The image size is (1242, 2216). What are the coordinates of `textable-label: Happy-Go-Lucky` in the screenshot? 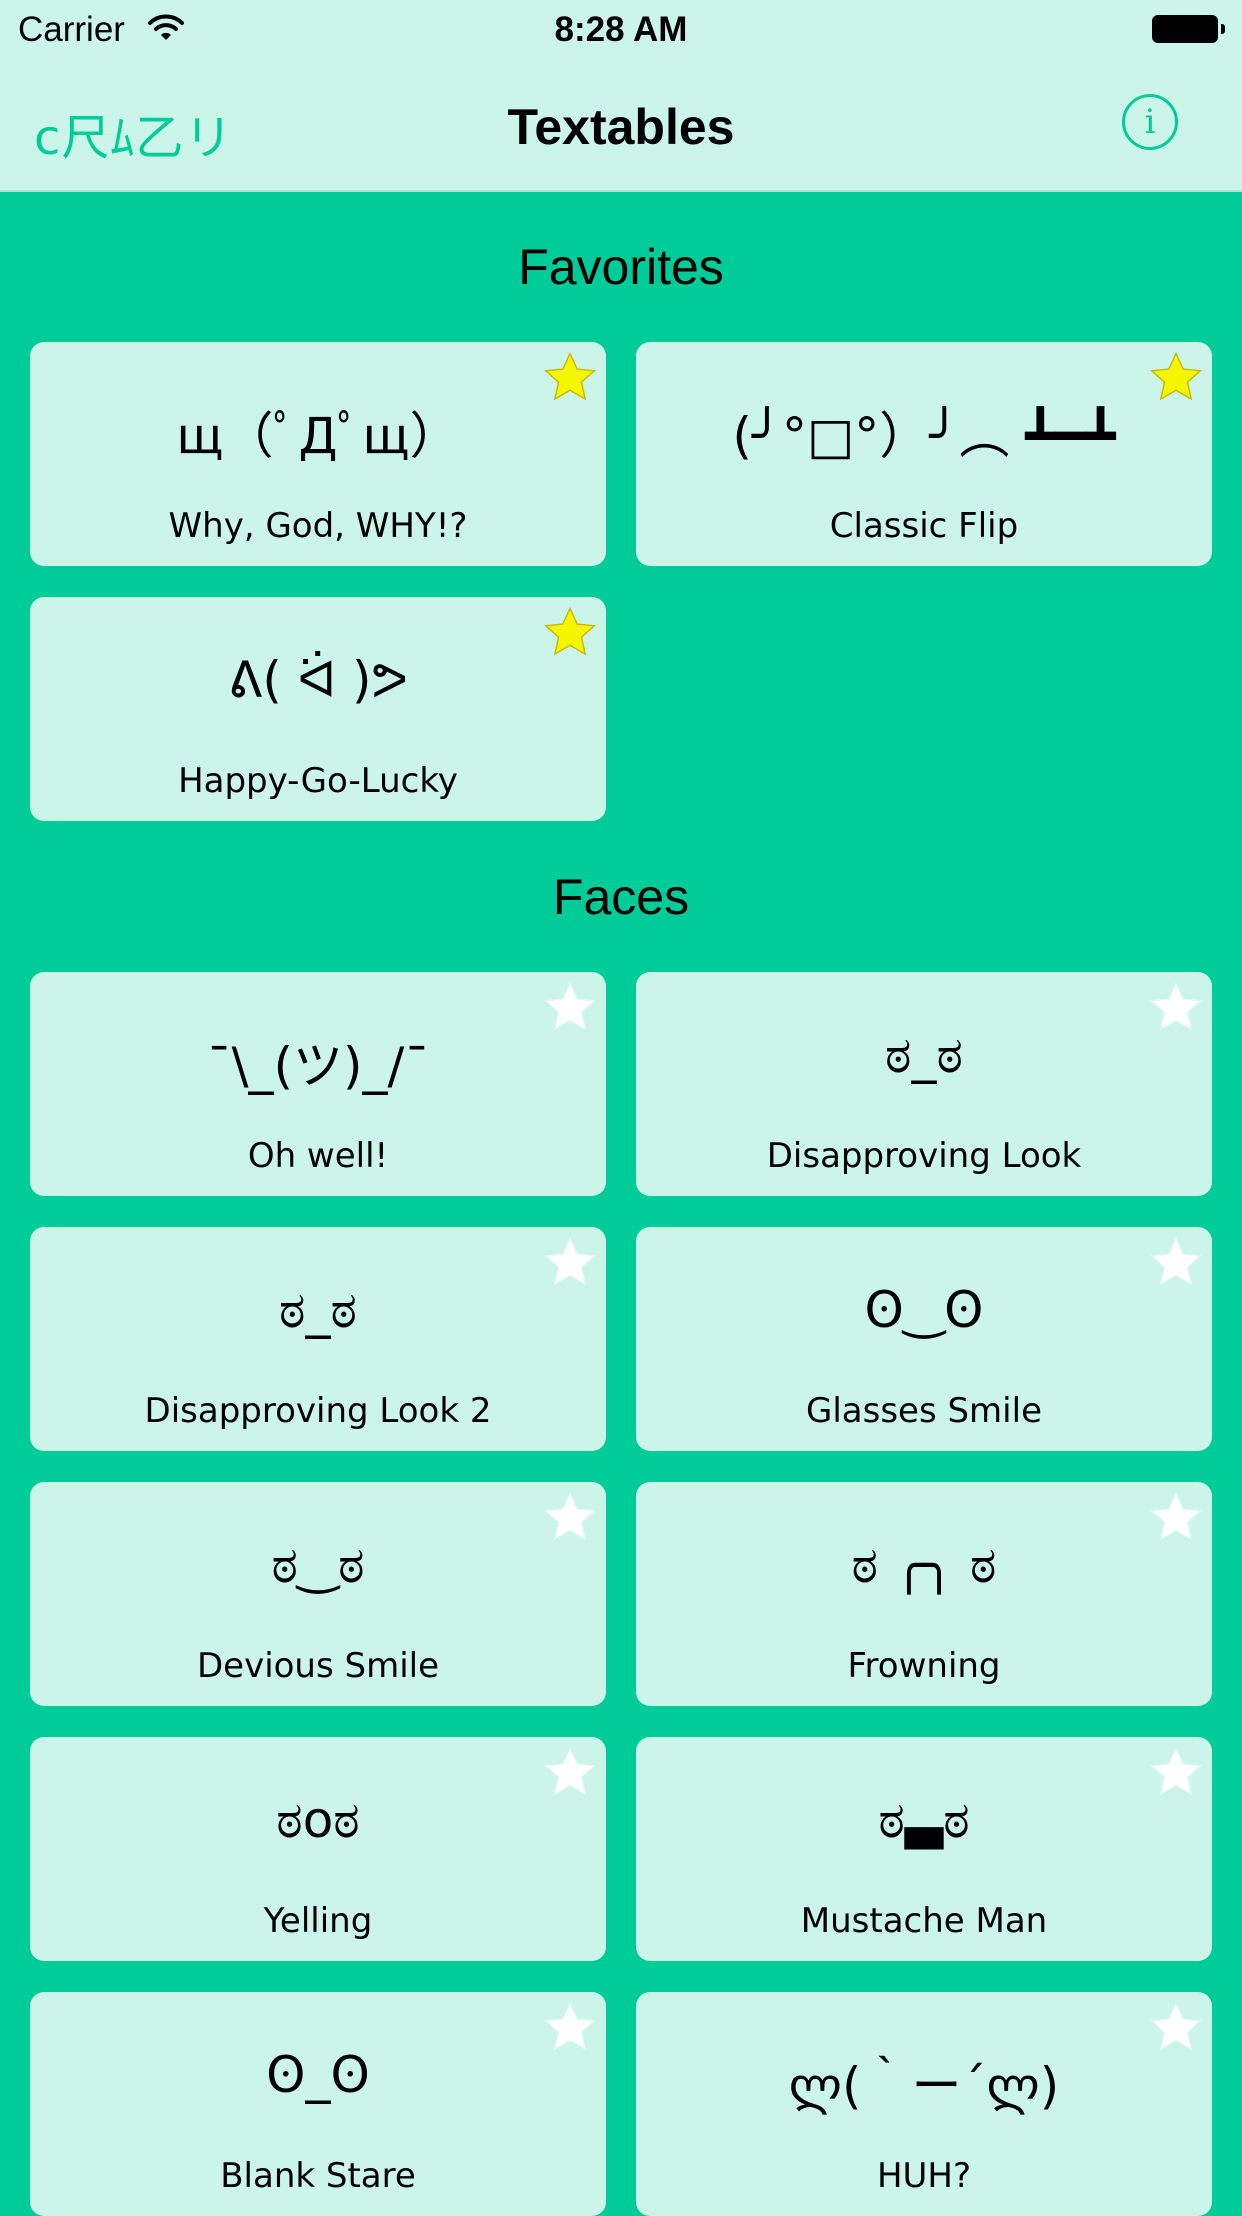 It's located at (318, 781).